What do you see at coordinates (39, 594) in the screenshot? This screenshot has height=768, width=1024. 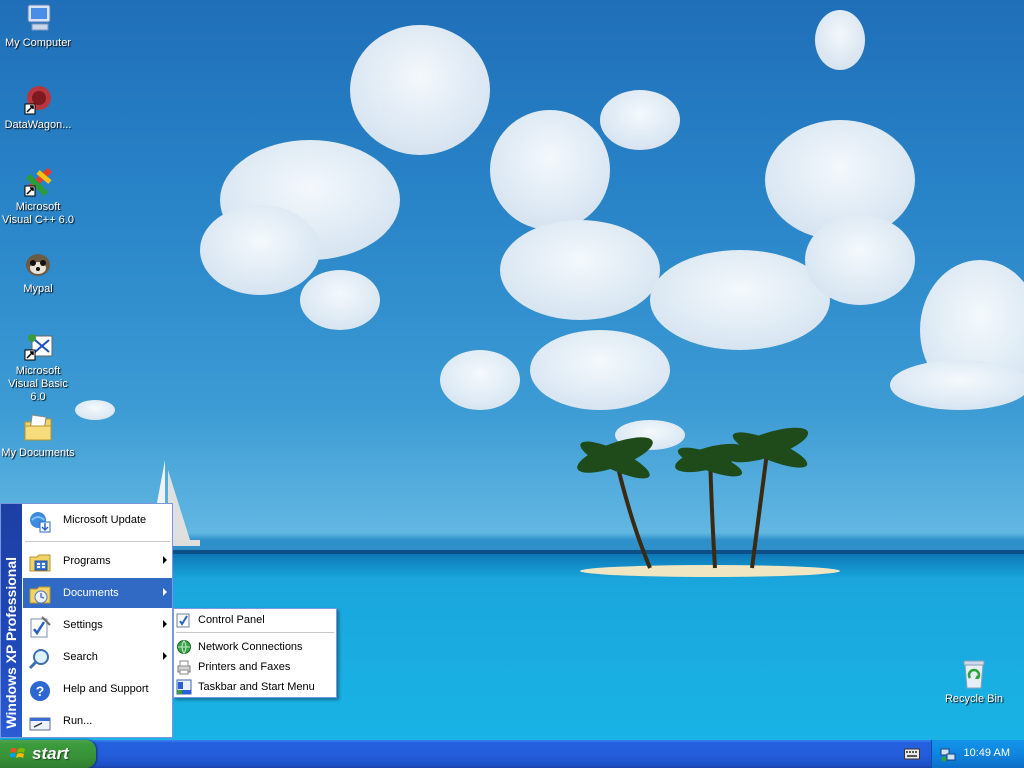 I see `documents-icon` at bounding box center [39, 594].